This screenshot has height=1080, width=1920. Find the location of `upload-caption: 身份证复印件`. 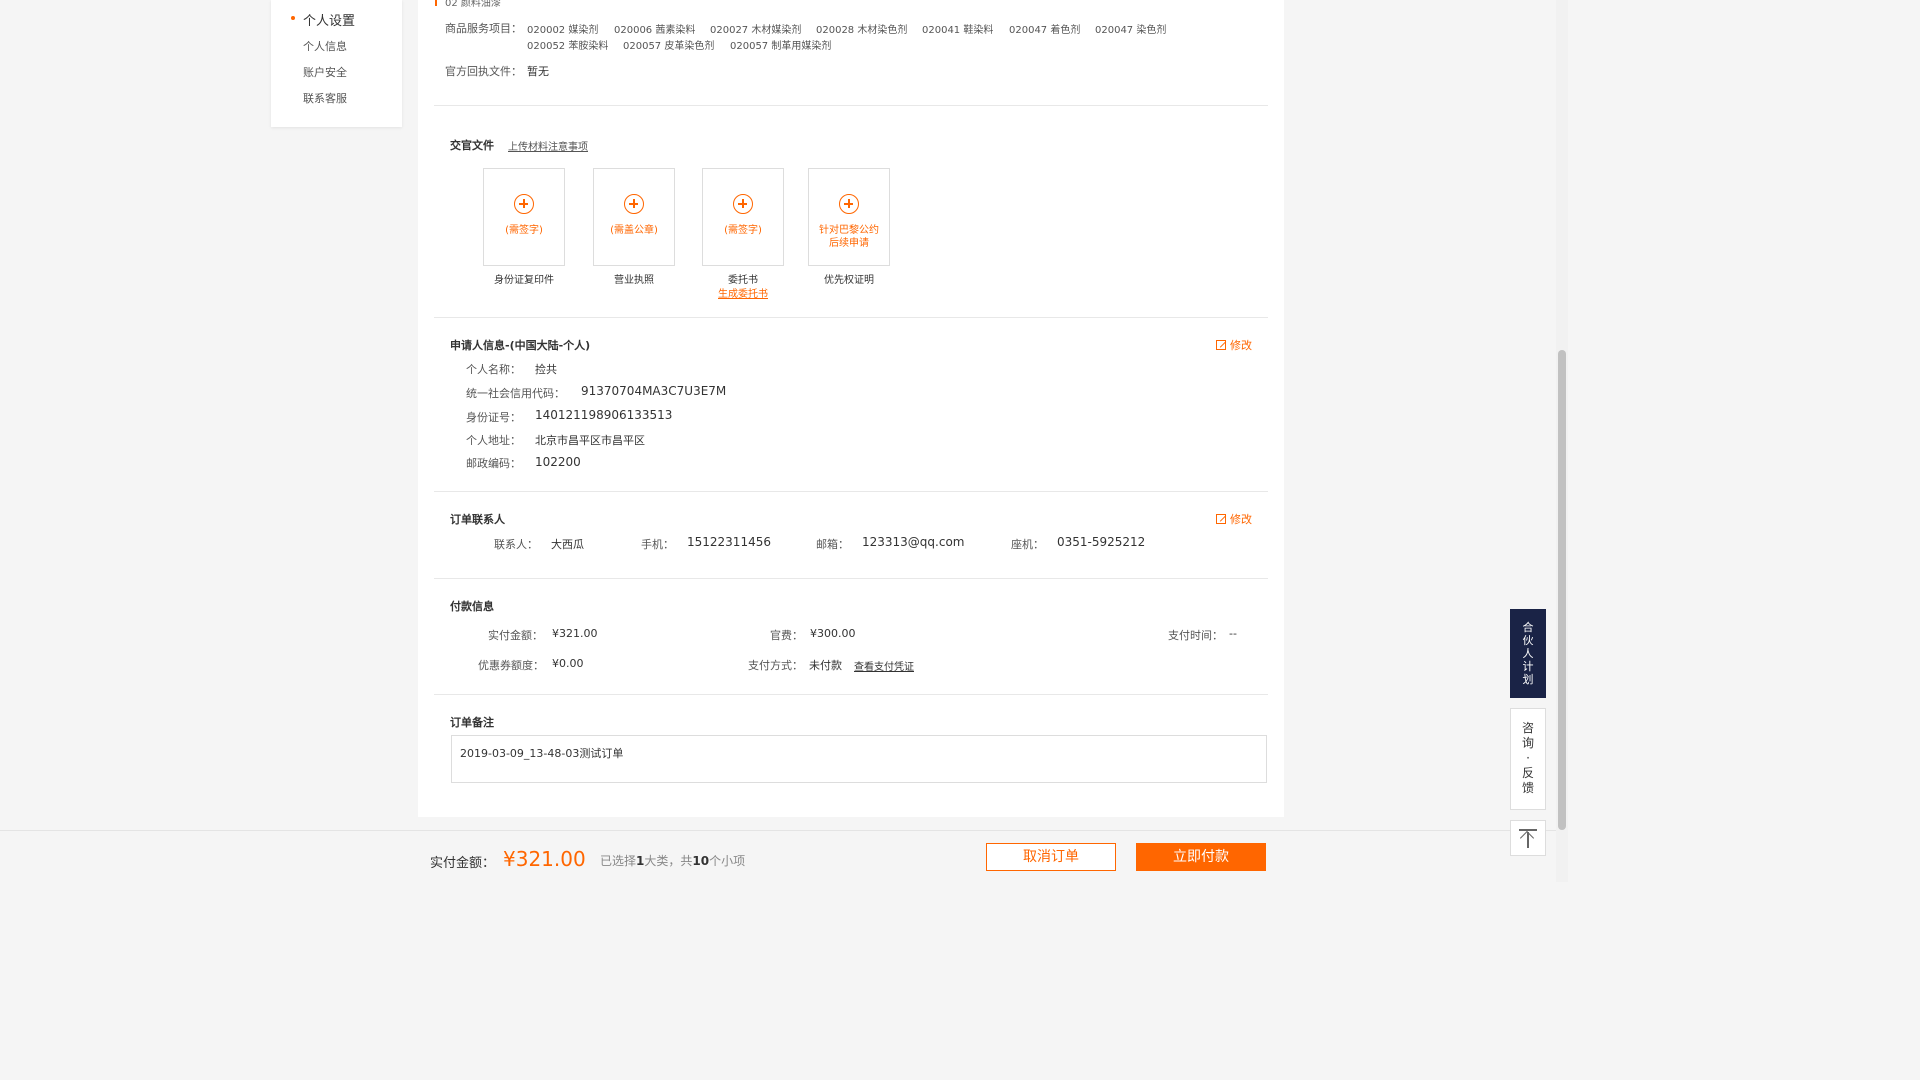

upload-caption: 身份证复印件 is located at coordinates (524, 280).